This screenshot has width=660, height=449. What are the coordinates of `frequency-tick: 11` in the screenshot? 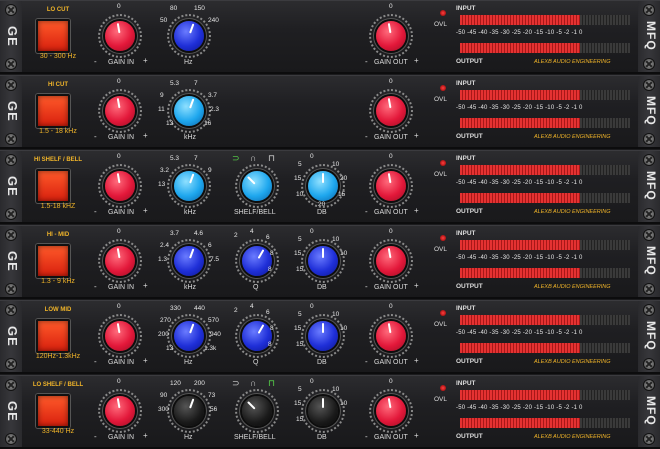 It's located at (161, 109).